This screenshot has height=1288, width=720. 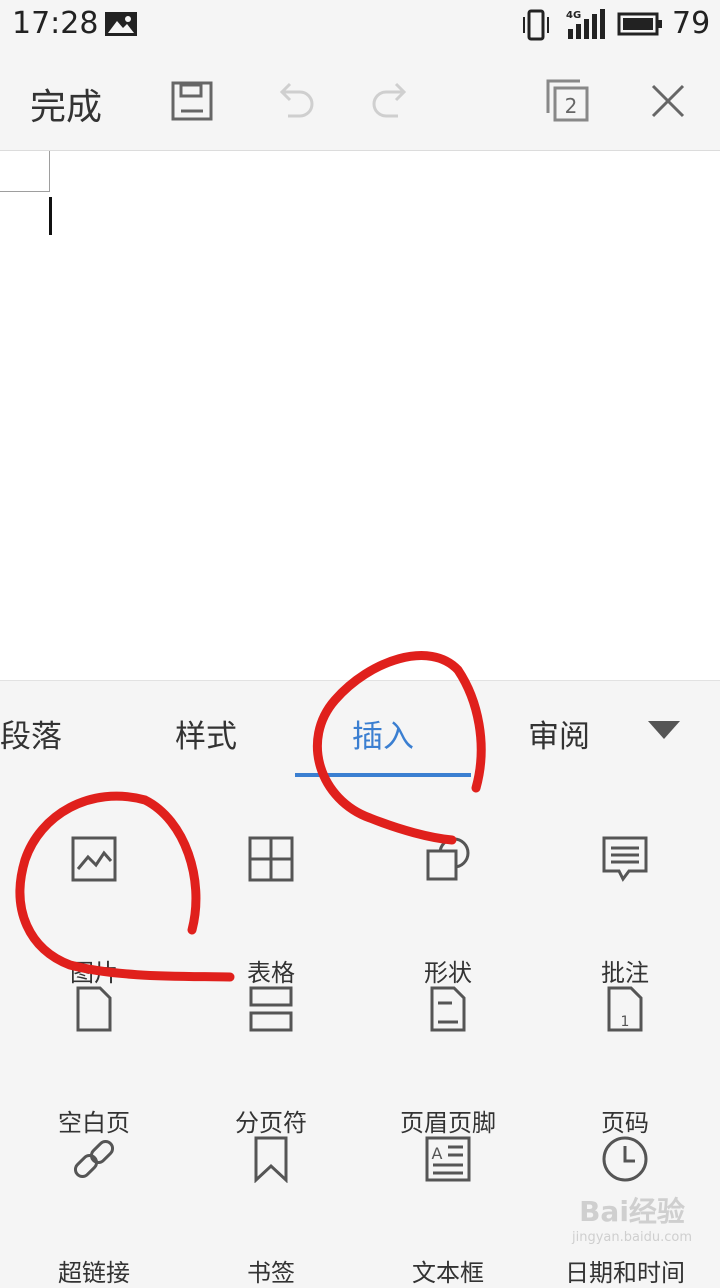 What do you see at coordinates (66, 104) in the screenshot?
I see `done-button: 完成` at bounding box center [66, 104].